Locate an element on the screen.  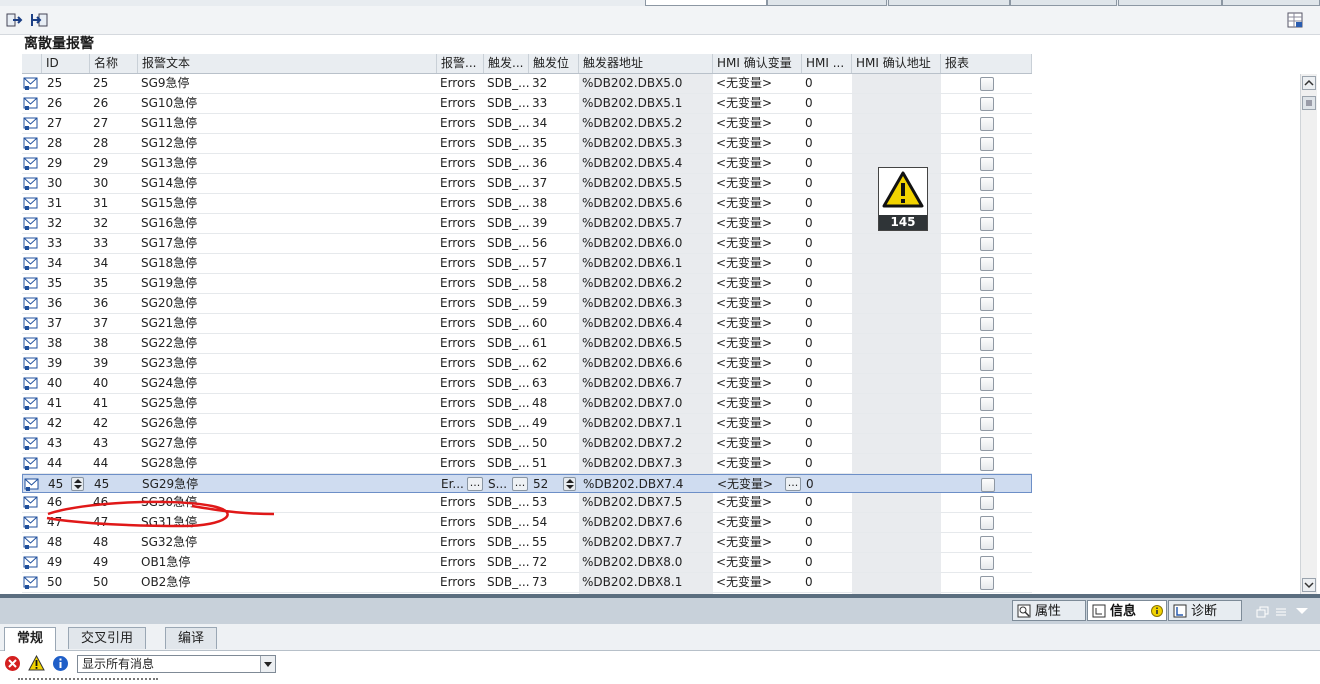
cell-id: 37 is located at coordinates (56, 323).